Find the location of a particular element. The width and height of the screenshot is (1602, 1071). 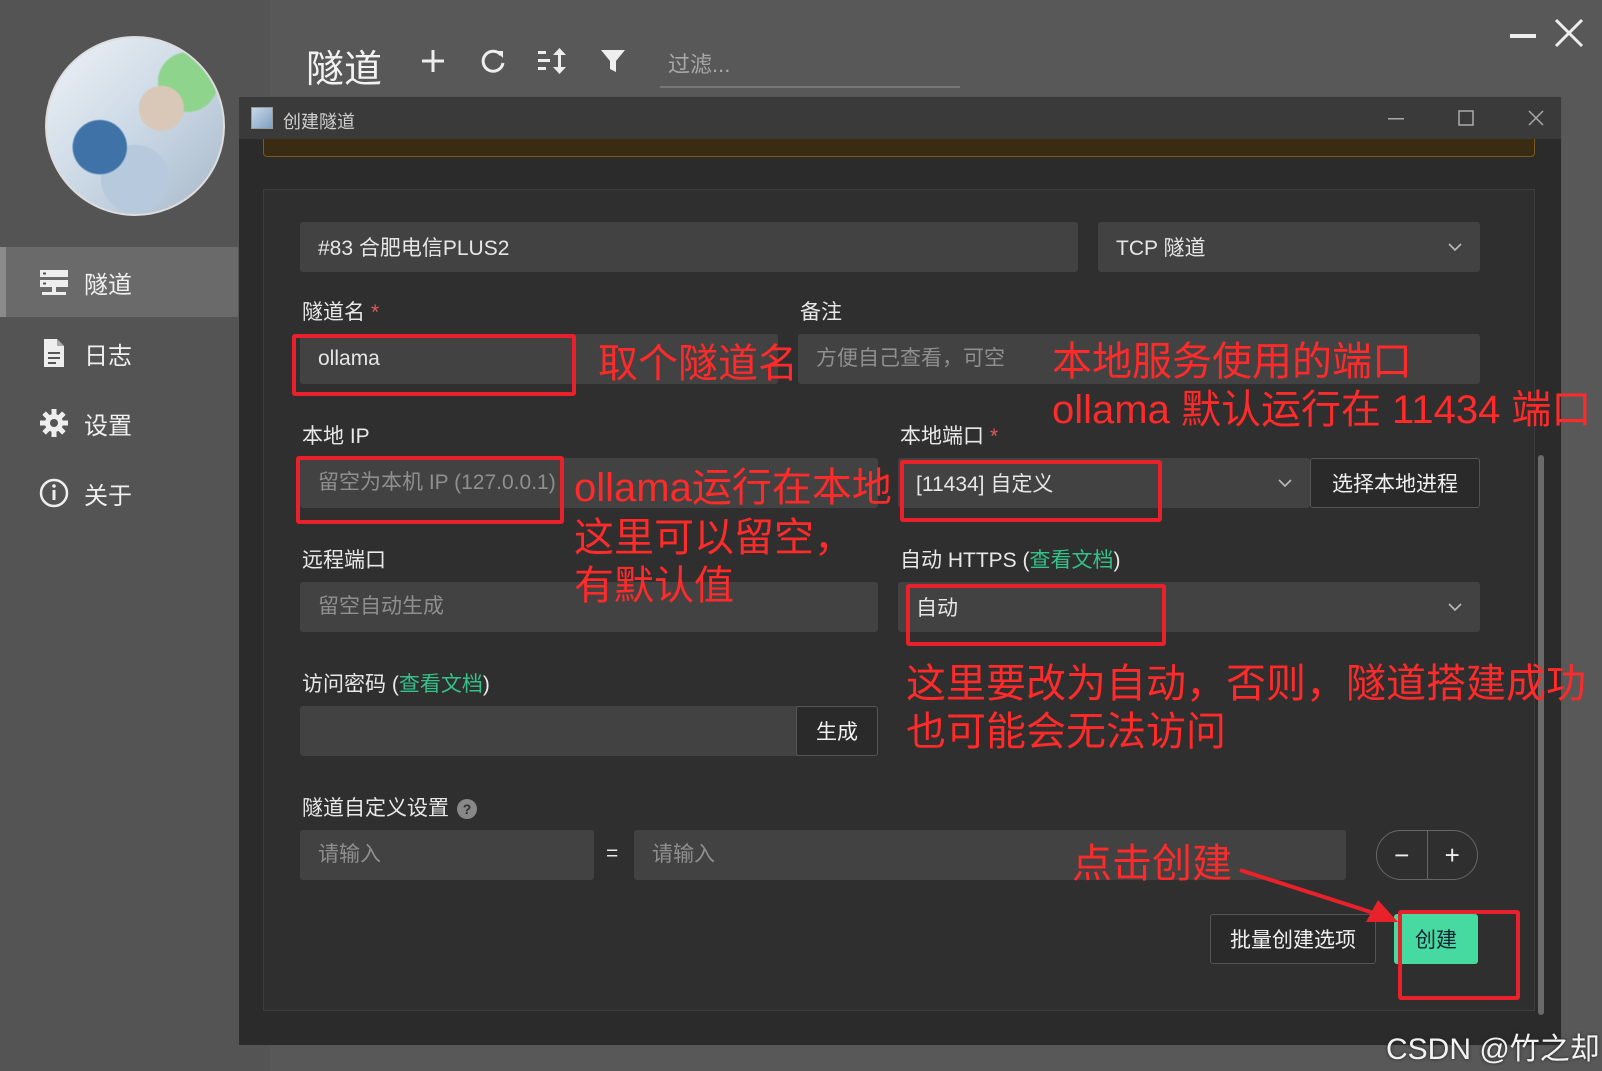

refresh-icon is located at coordinates (493, 61).